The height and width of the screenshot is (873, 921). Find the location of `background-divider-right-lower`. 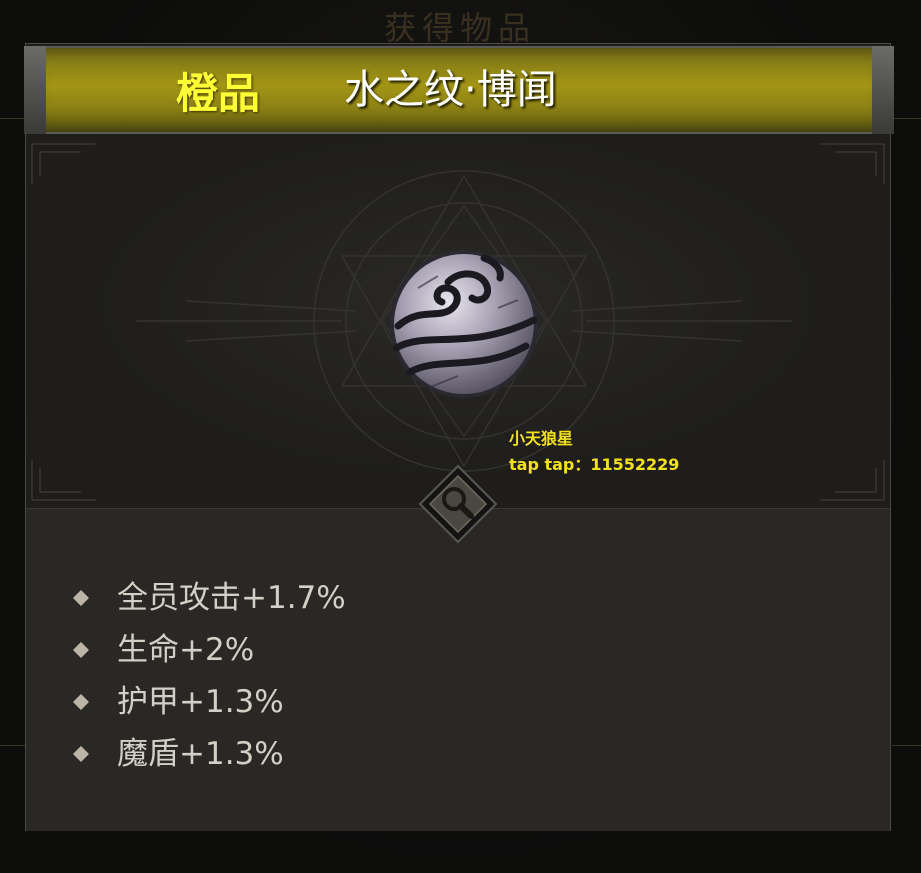

background-divider-right-lower is located at coordinates (906, 745).